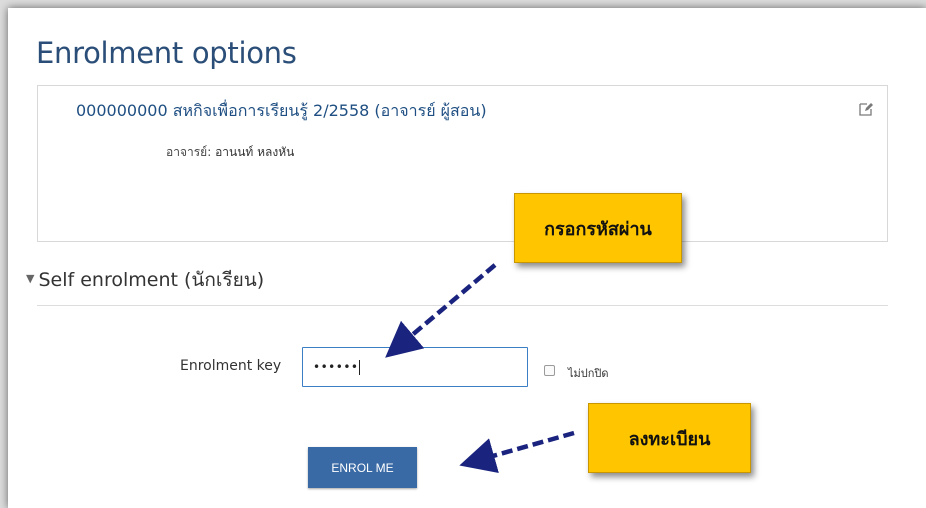 The width and height of the screenshot is (926, 508). I want to click on teacher-name: อานนท์ หลงหัน, so click(255, 152).